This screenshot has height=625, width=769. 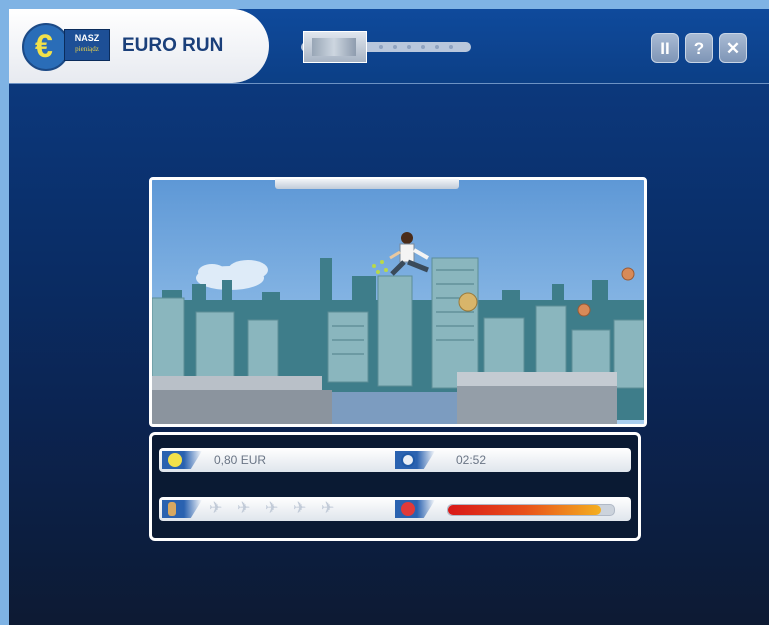 I want to click on top-bar: € NASZ pieniądz EURO RUN II ? ✕, so click(x=389, y=46).